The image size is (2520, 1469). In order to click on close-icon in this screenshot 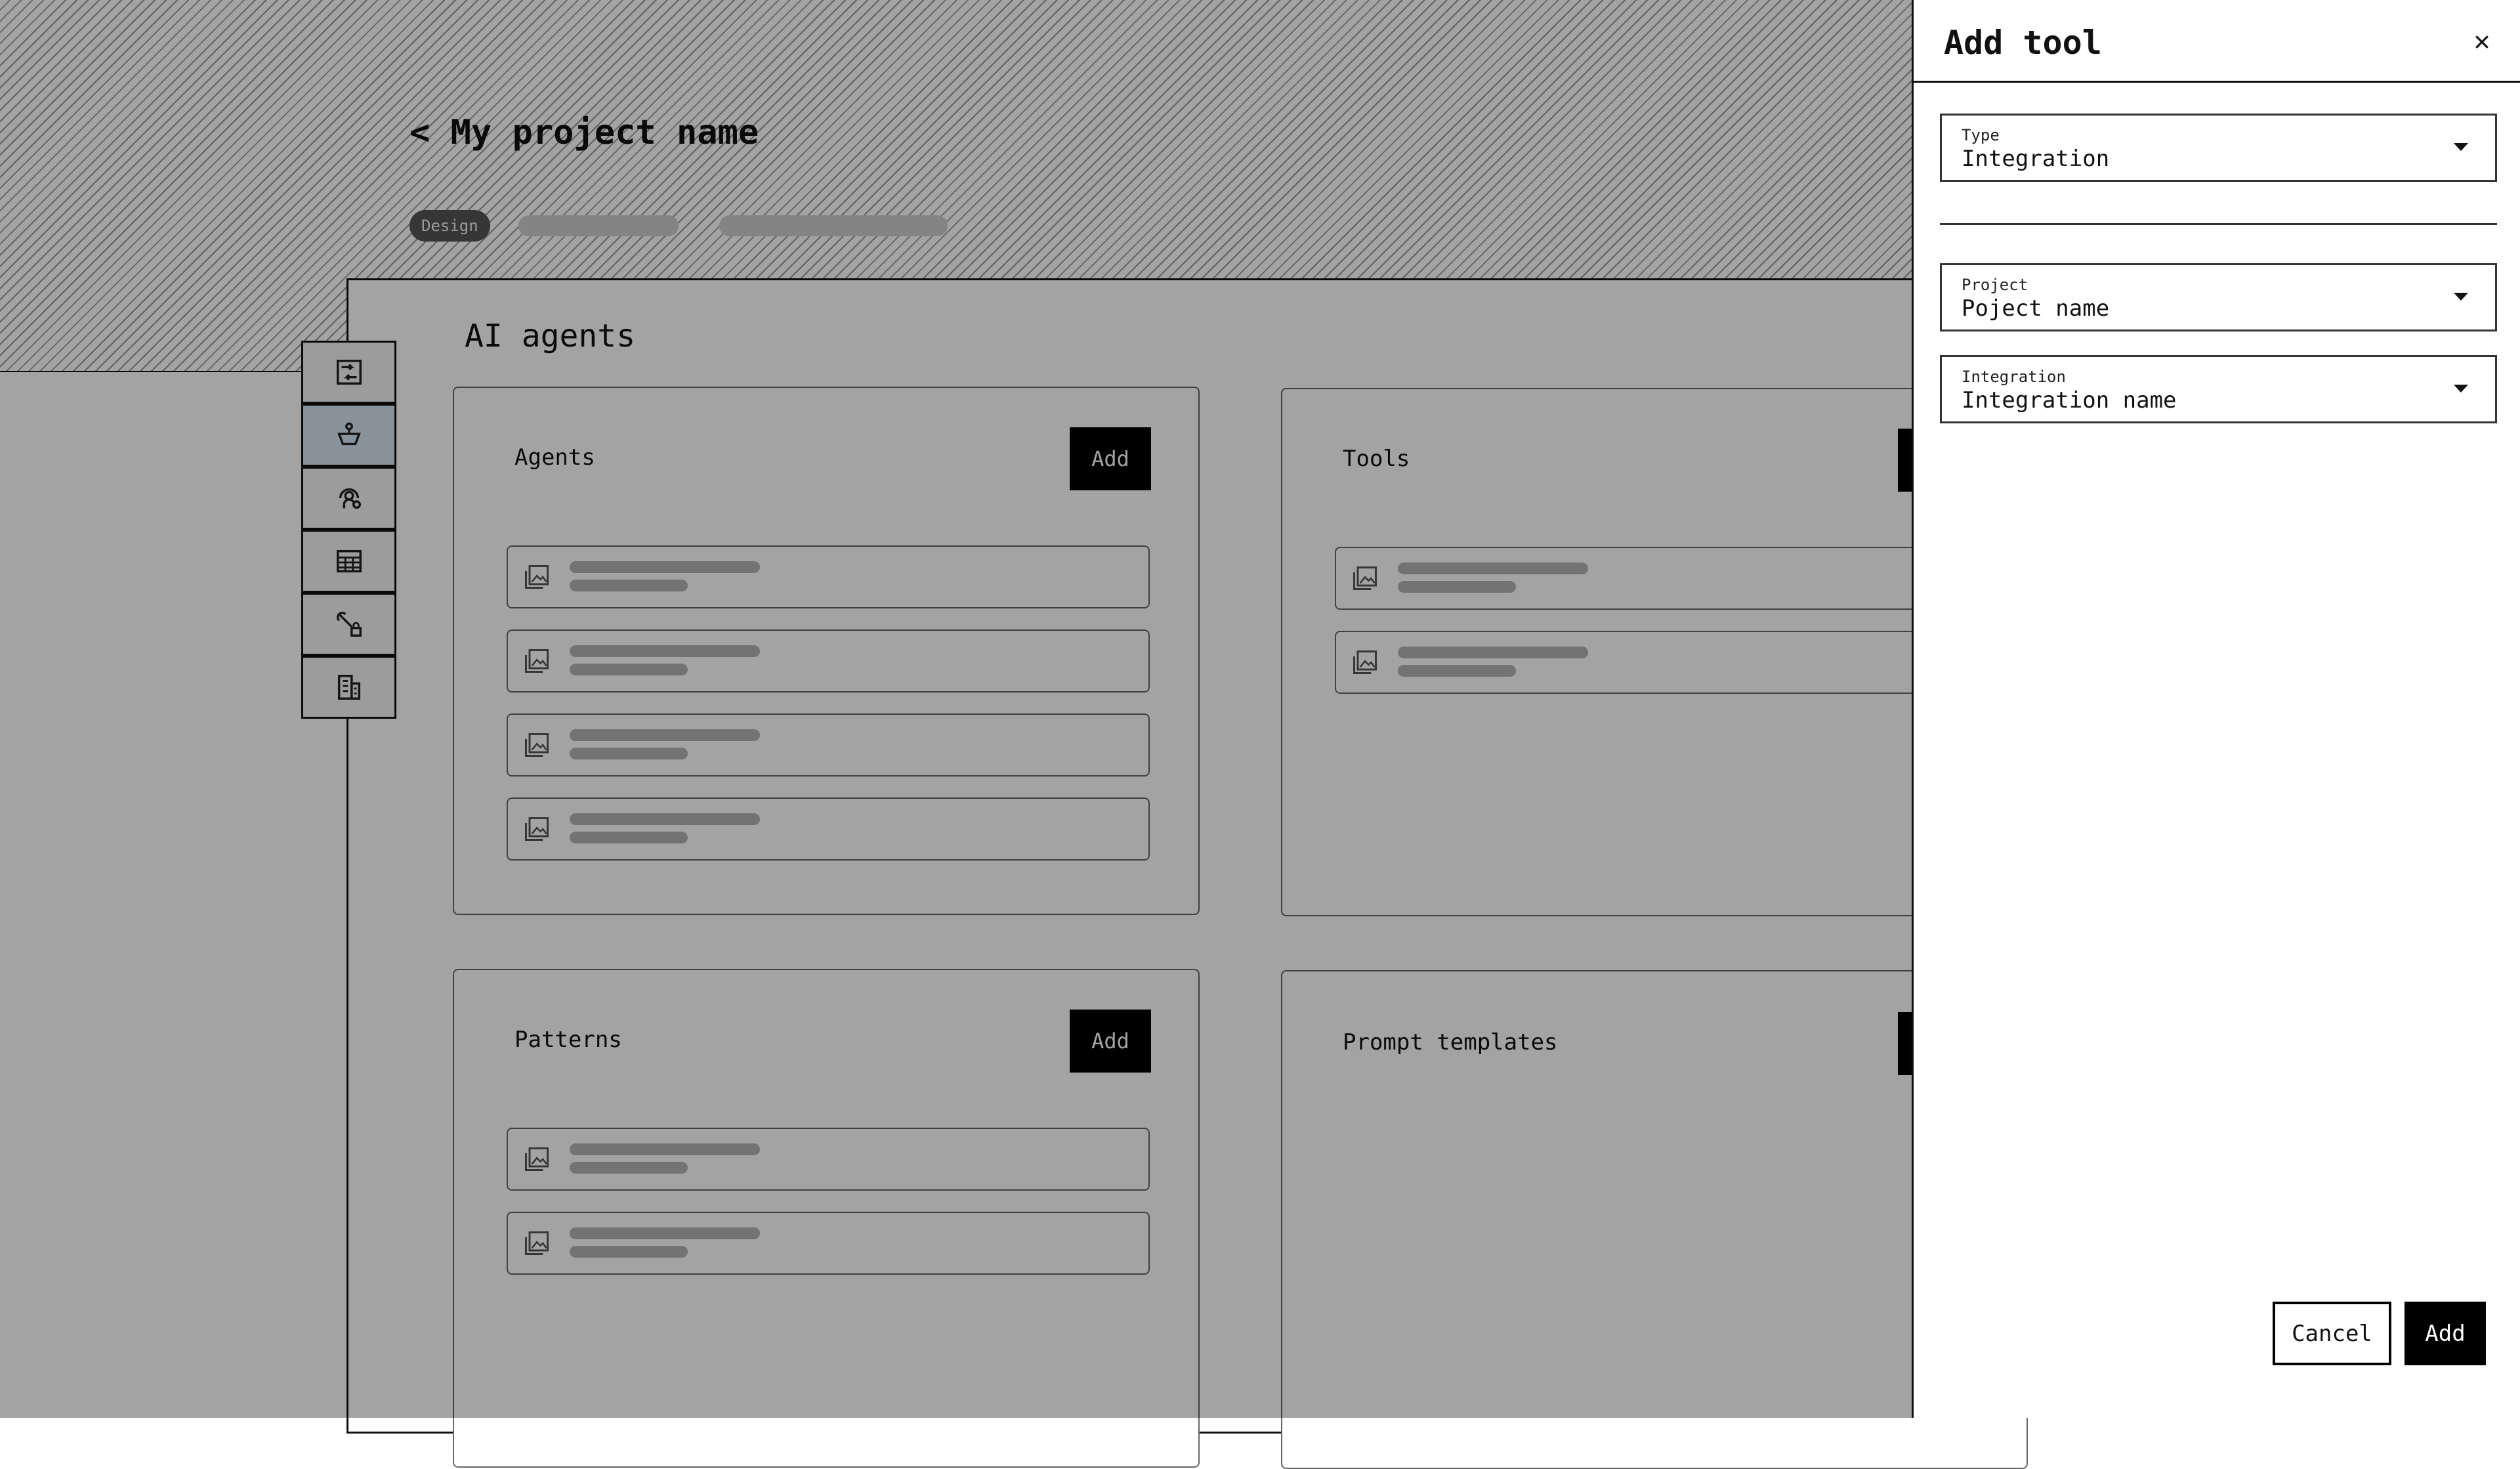, I will do `click(2481, 42)`.